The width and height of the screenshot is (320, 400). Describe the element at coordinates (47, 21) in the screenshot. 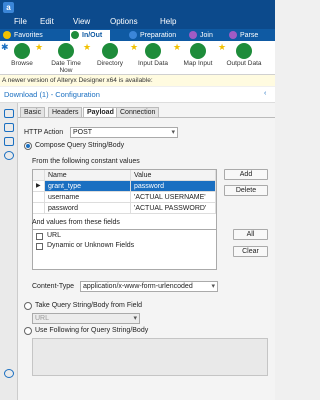

I see `menu-edit: Edit` at that location.